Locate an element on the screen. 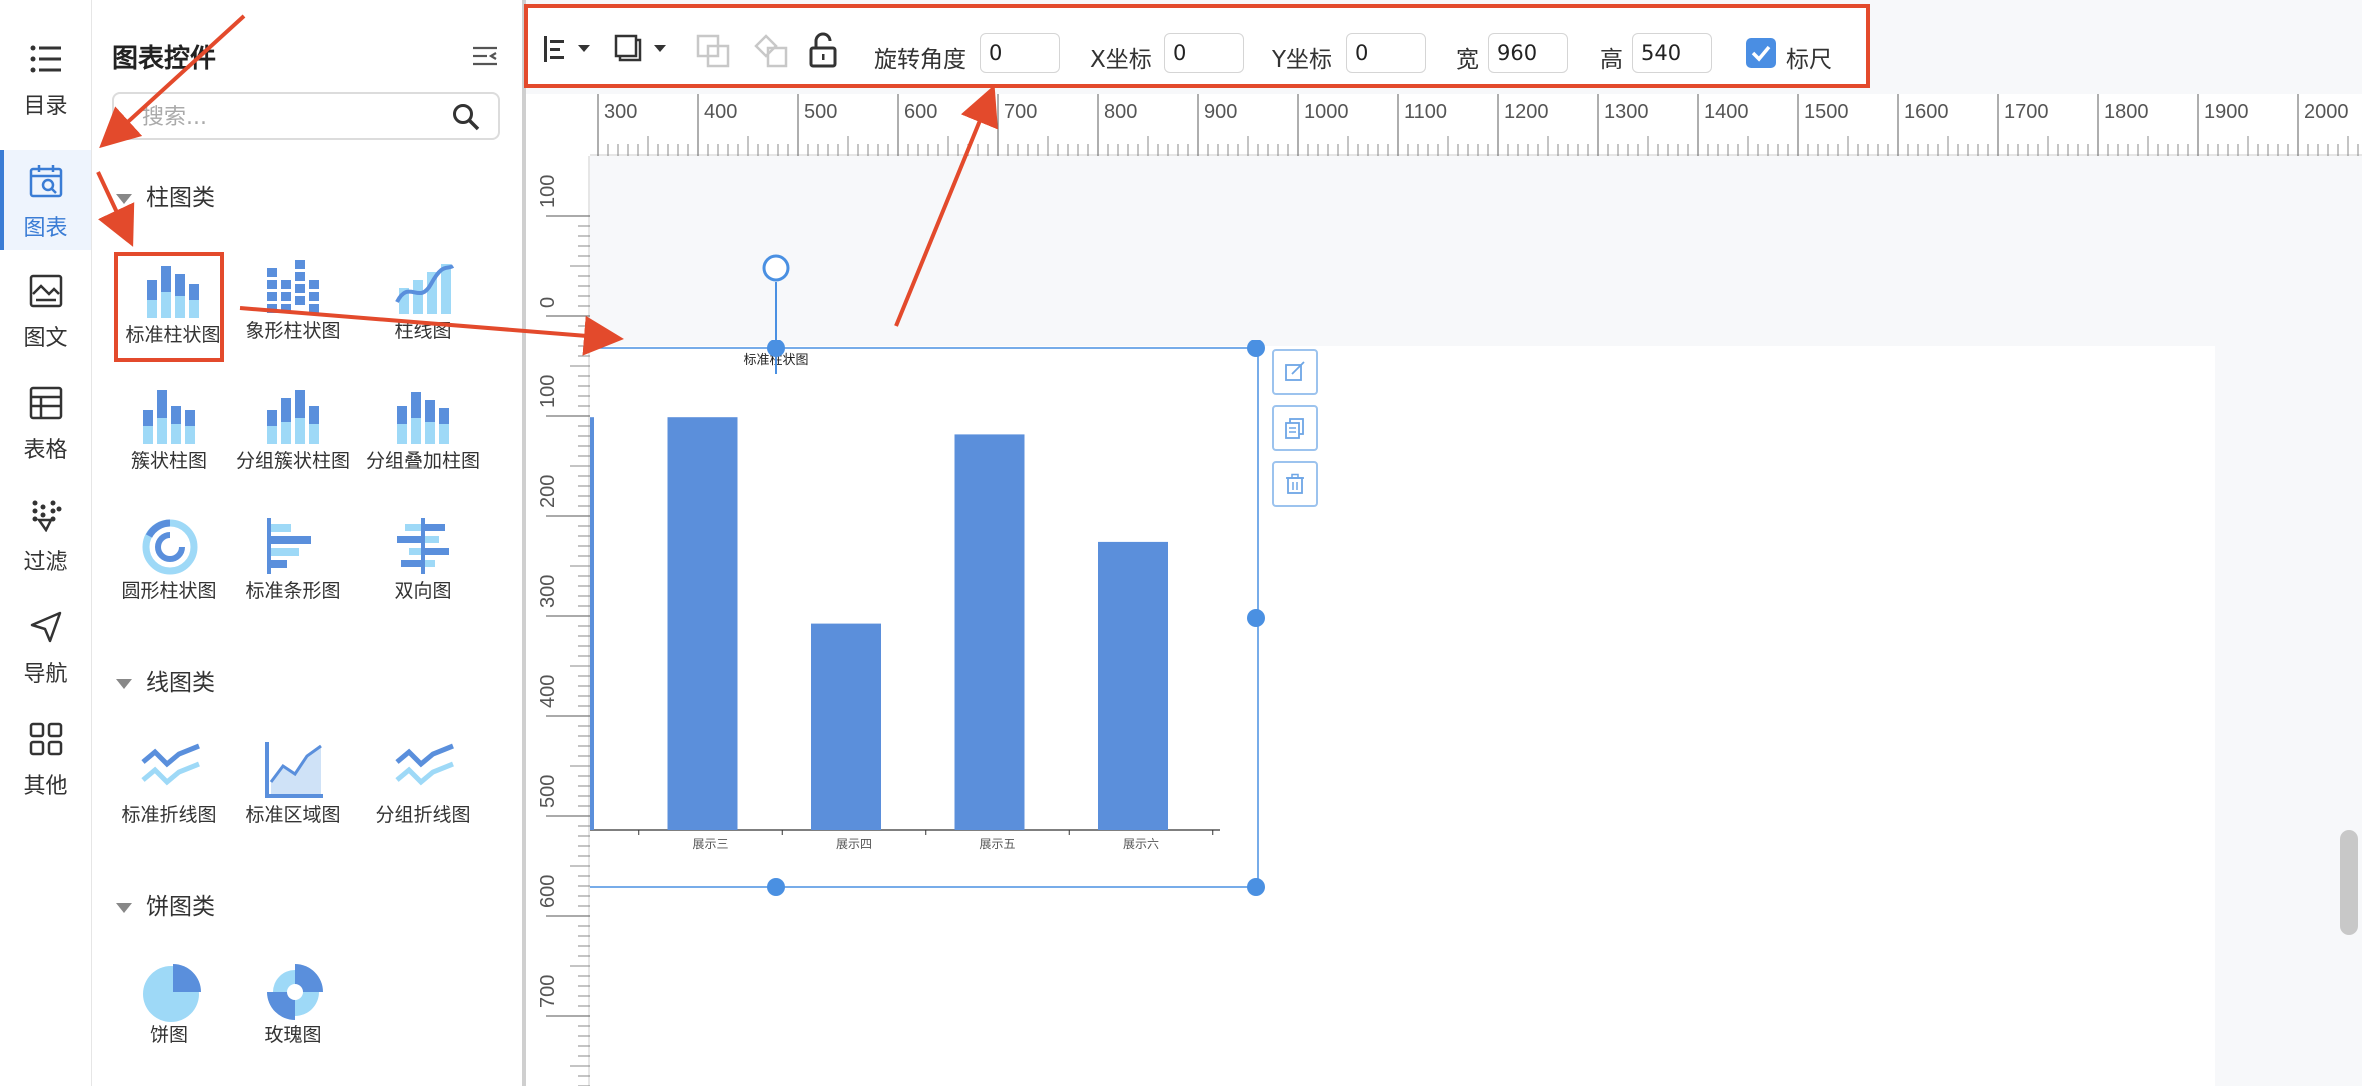  component-standard-line: 标准折线图 is located at coordinates (169, 791).